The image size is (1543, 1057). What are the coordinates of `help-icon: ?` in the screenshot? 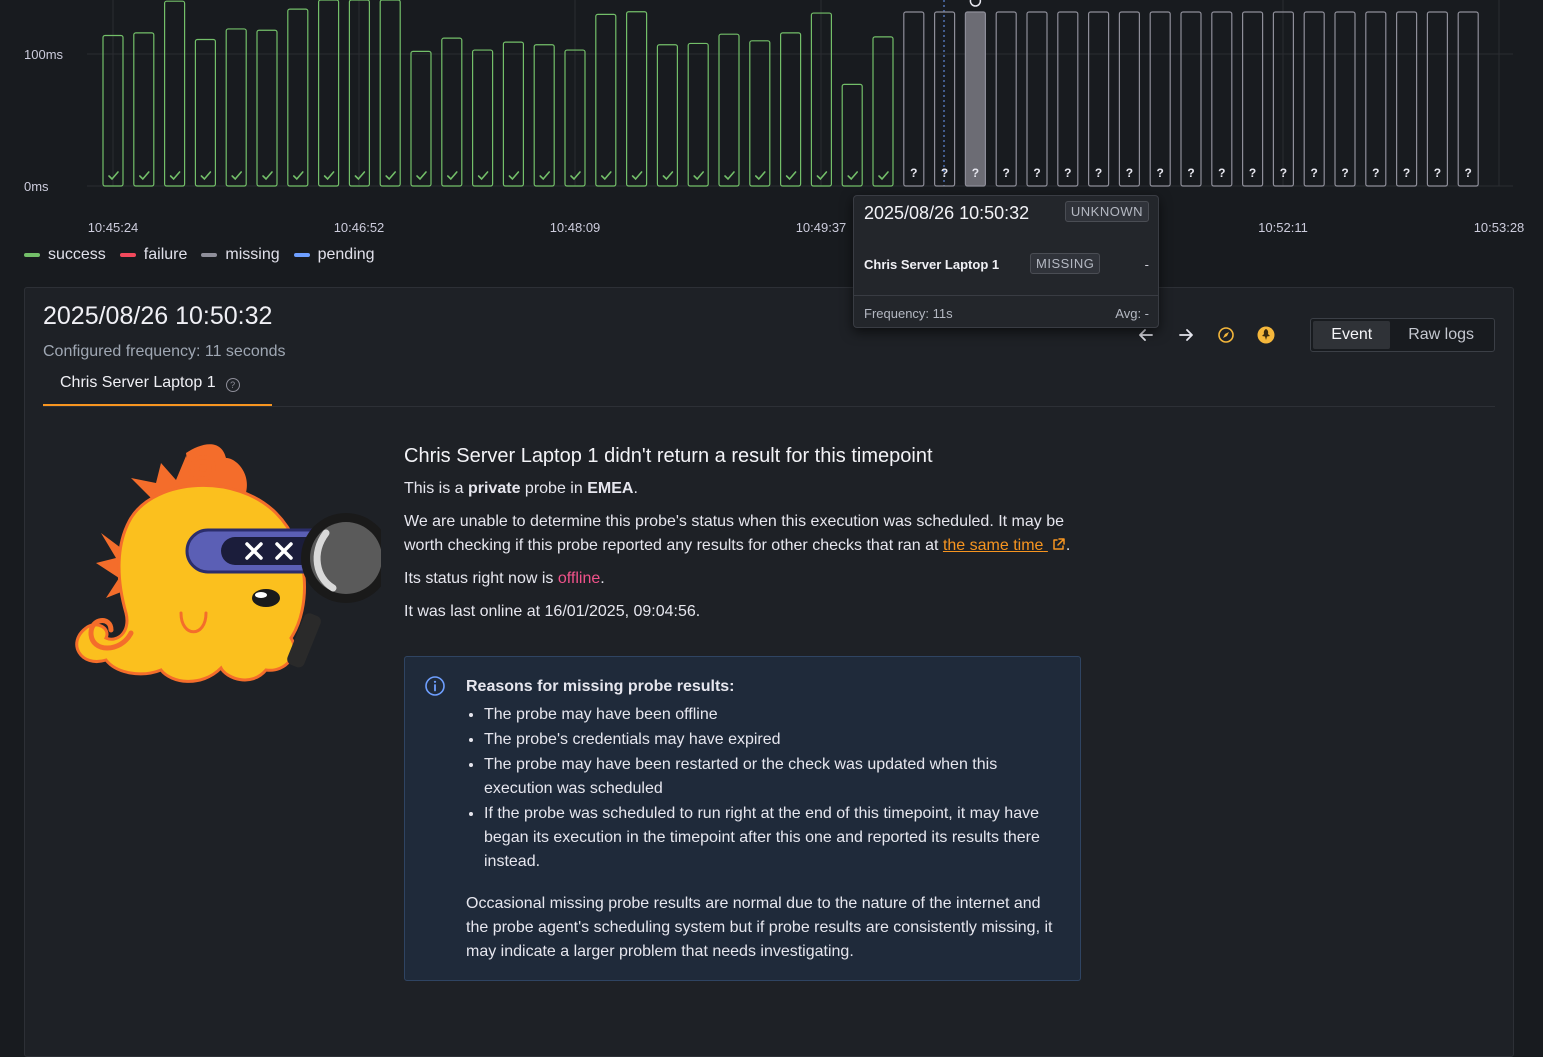 It's located at (232, 385).